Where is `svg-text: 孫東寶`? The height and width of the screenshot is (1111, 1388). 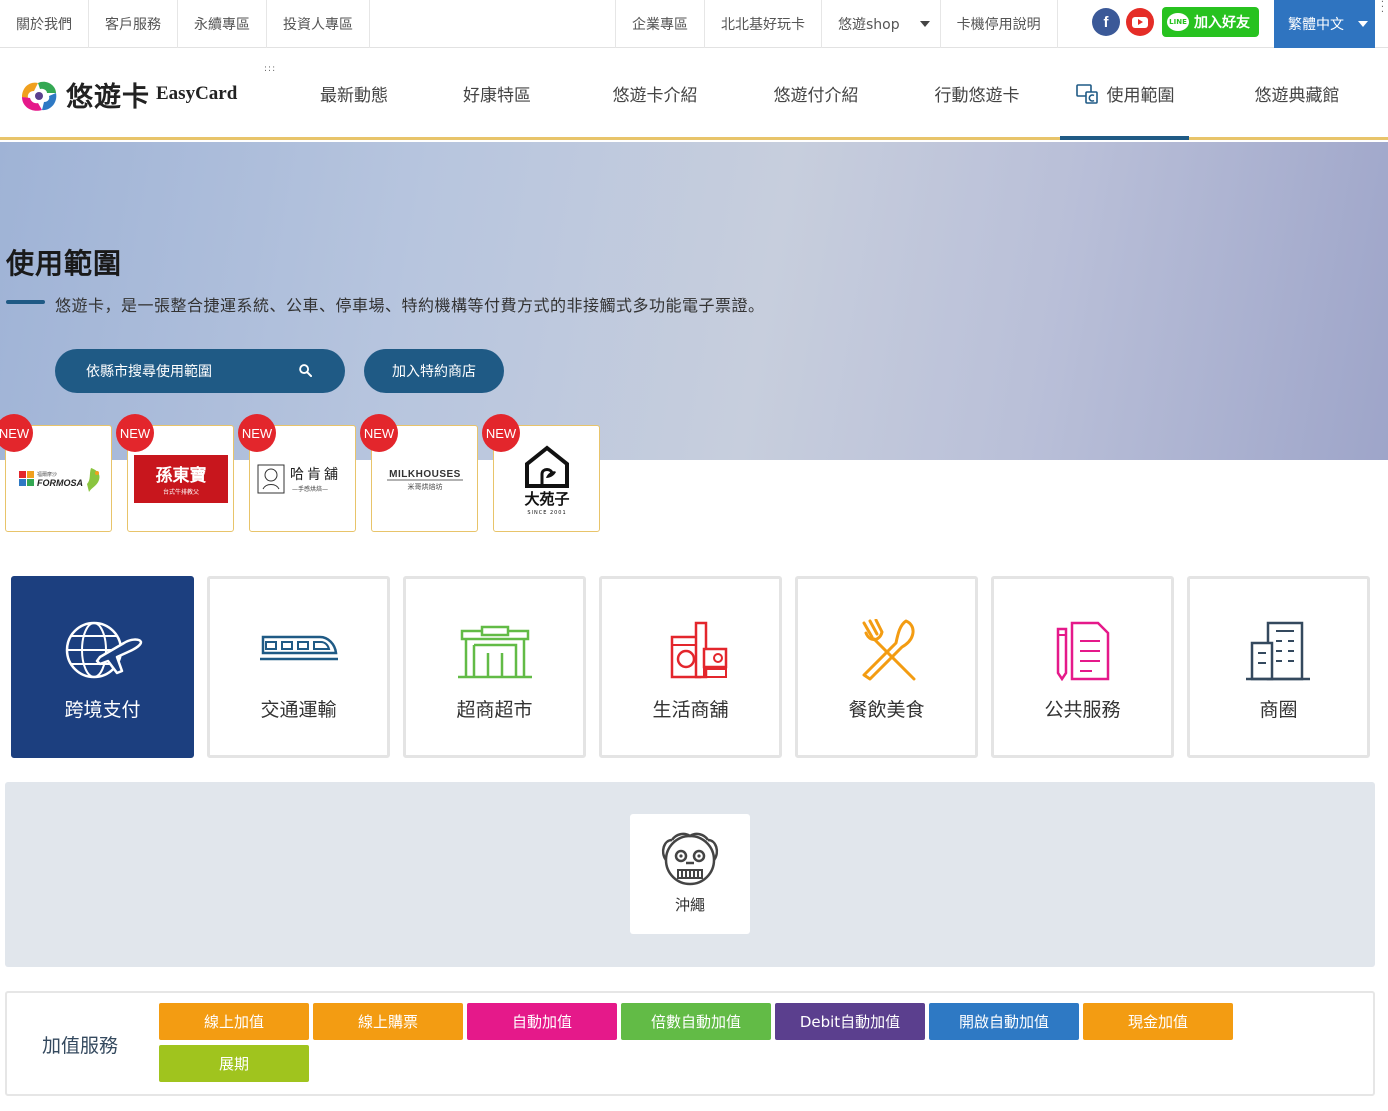 svg-text: 孫東寶 is located at coordinates (180, 475).